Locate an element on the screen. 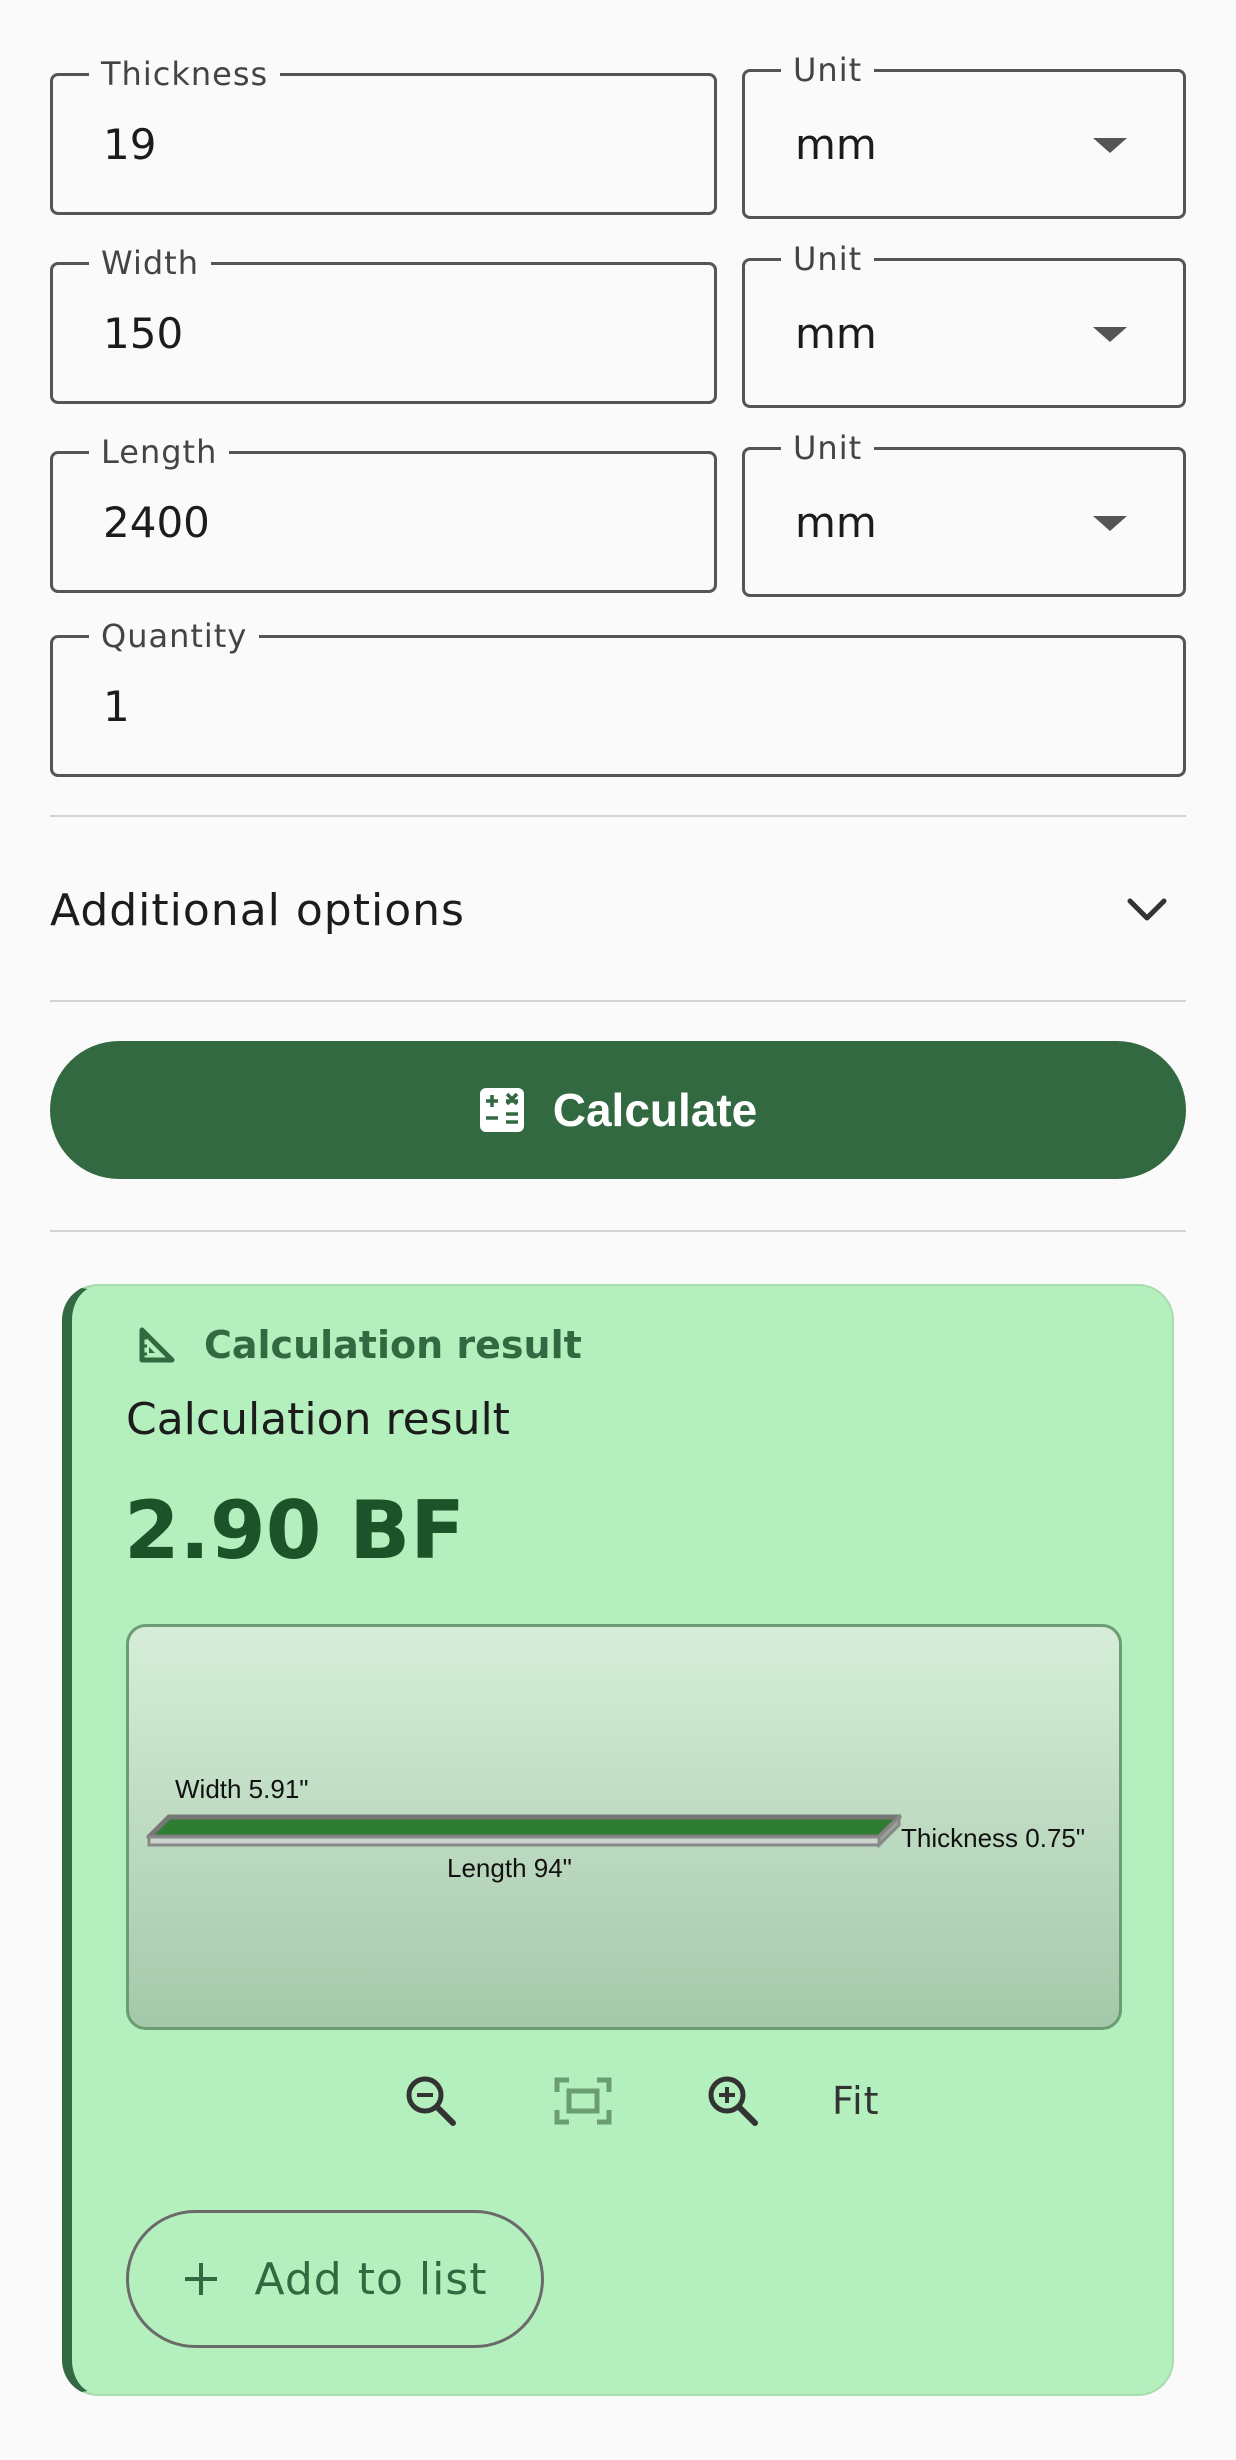 The image size is (1236, 2460). thickness-unit-value: mm is located at coordinates (836, 144).